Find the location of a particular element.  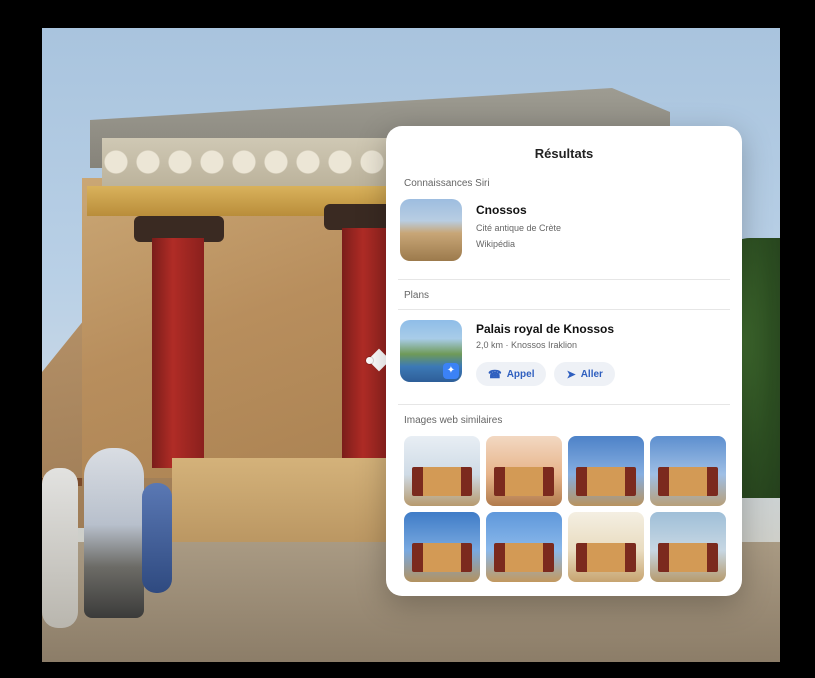

maps-title: Palais royal de Knossos is located at coordinates (545, 329).